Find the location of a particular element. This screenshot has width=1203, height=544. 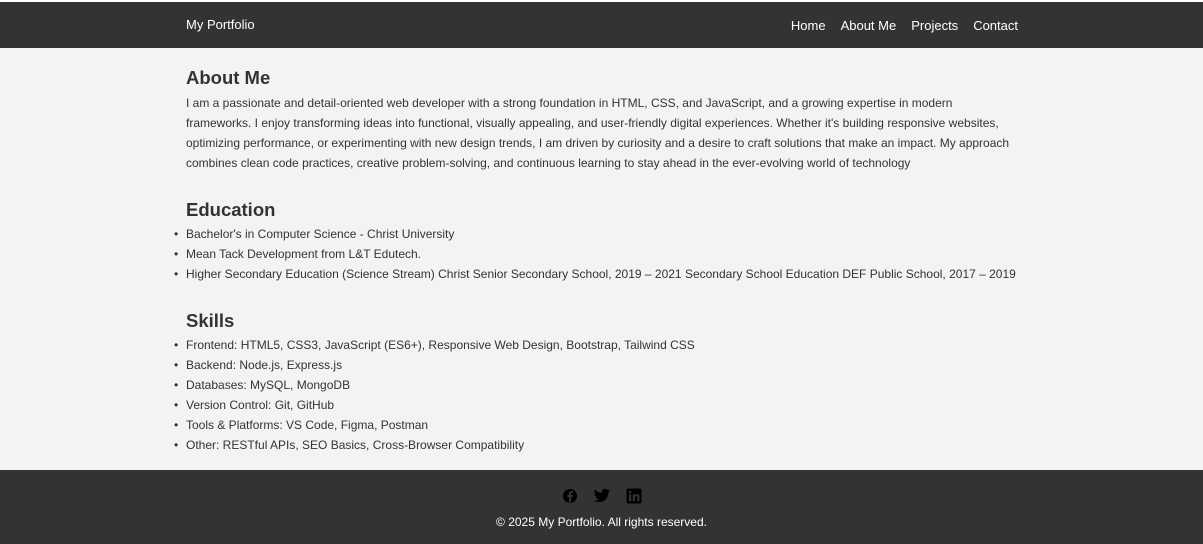

brand-link: My Portfolio is located at coordinates (220, 25).